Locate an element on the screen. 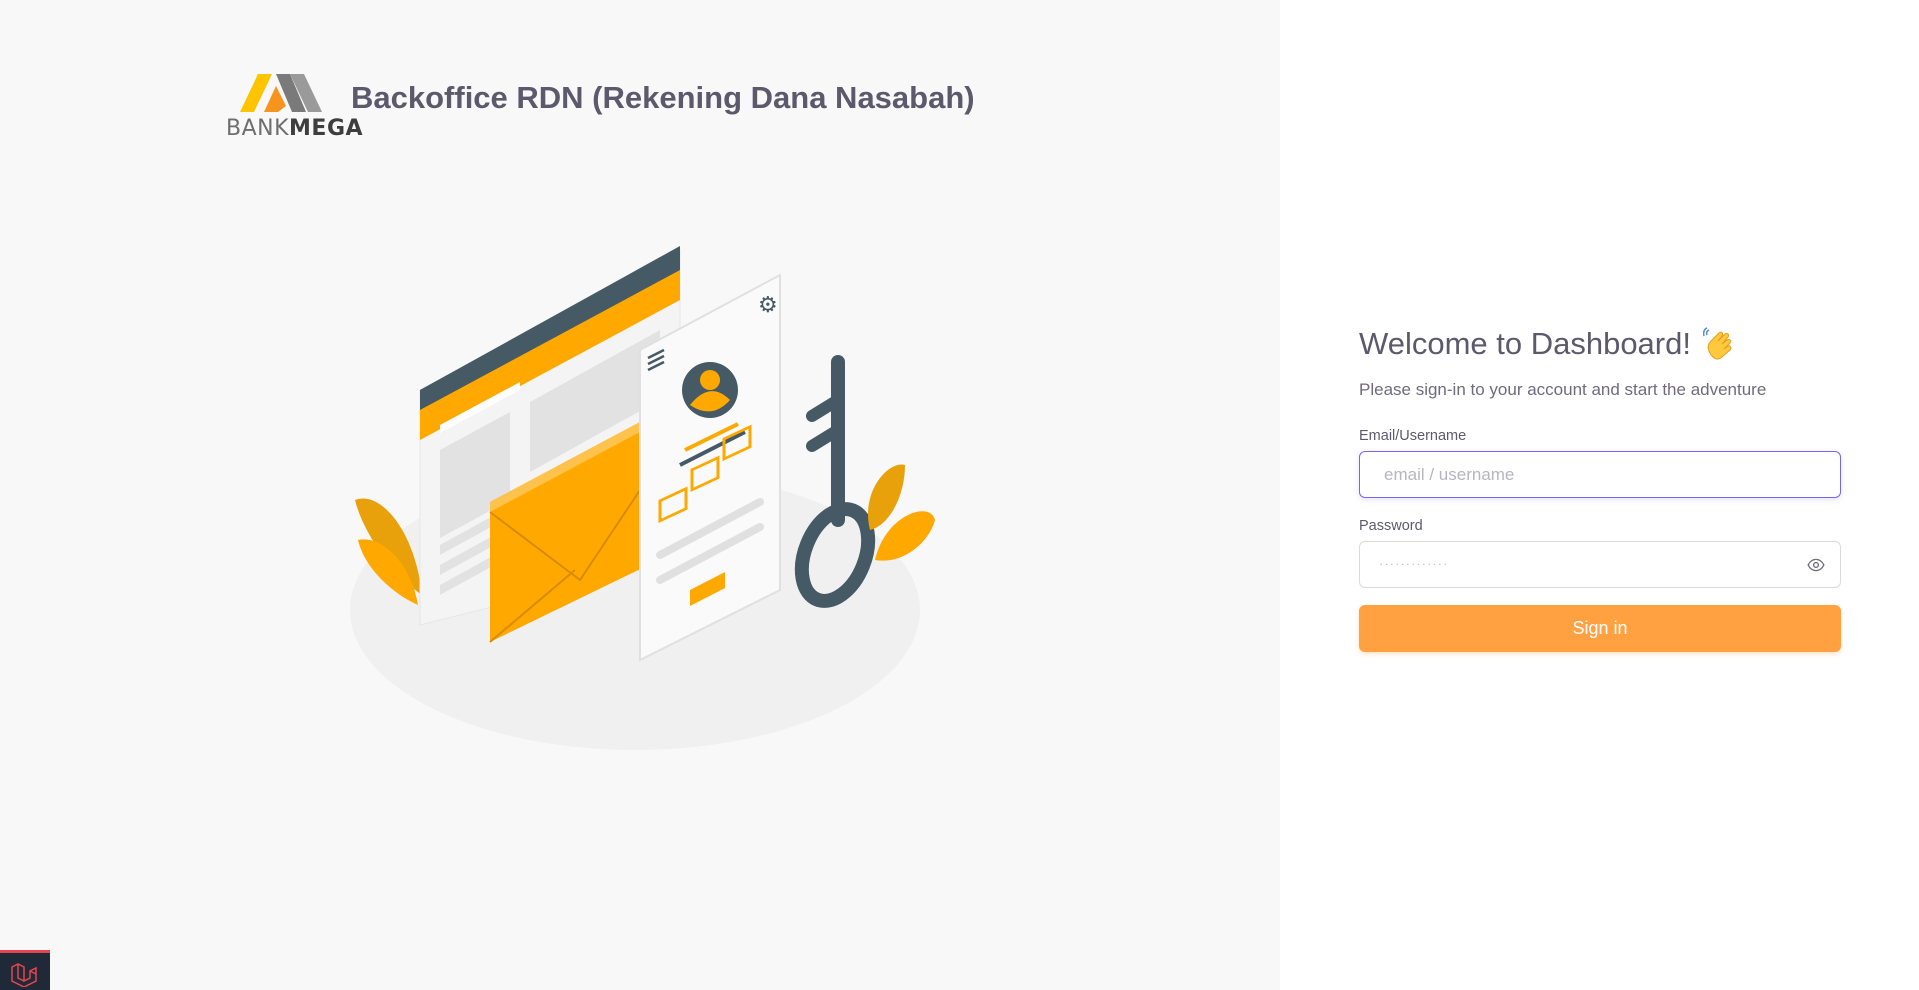 This screenshot has width=1919, height=990. password-label: Password is located at coordinates (1391, 526).